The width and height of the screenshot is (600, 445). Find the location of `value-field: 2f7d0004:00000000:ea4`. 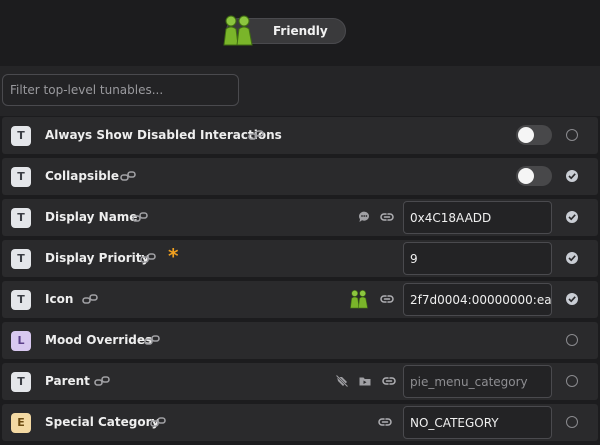

value-field: 2f7d0004:00000000:ea4 is located at coordinates (477, 299).